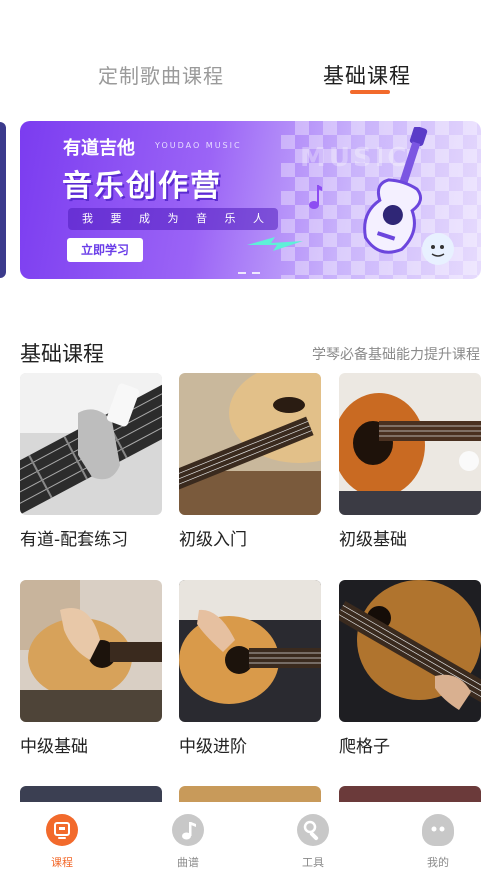 Image resolution: width=500 pixels, height=889 pixels. What do you see at coordinates (313, 830) in the screenshot?
I see `wrench-icon` at bounding box center [313, 830].